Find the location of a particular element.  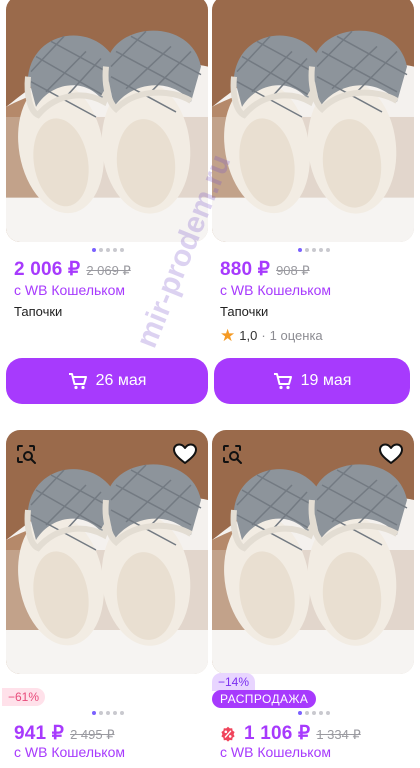

rating: ★ 1,0 · 1 оценка is located at coordinates (271, 335).